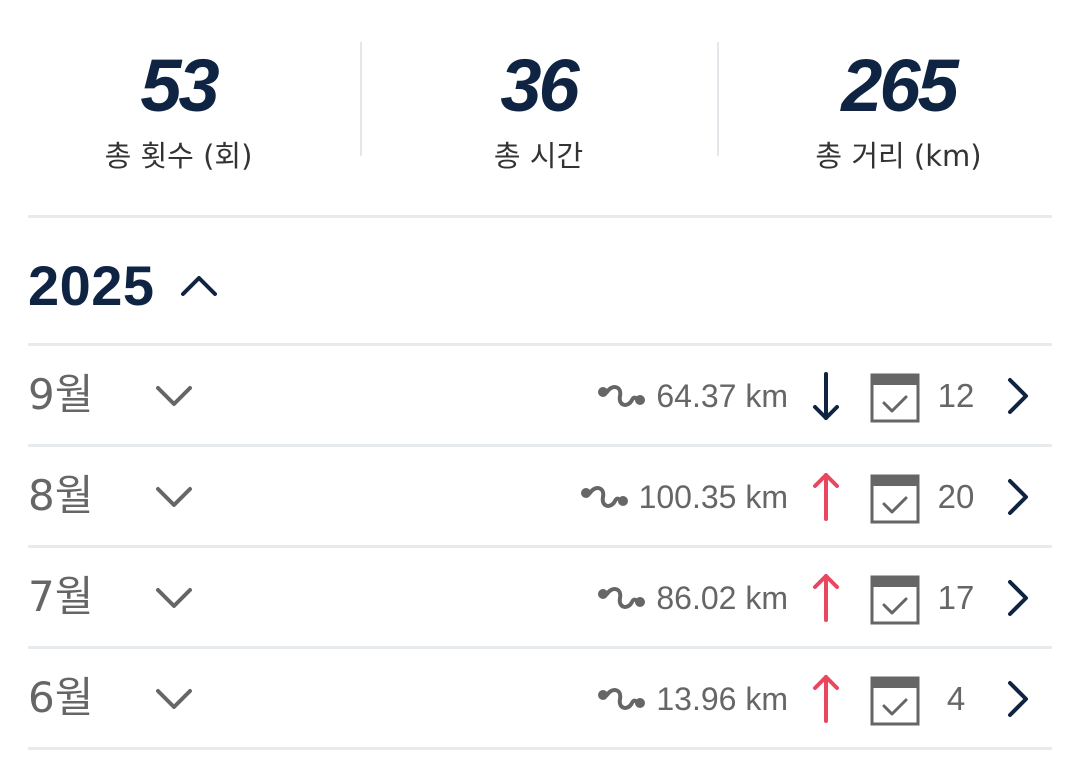  I want to click on month-label: 8월, so click(61, 495).